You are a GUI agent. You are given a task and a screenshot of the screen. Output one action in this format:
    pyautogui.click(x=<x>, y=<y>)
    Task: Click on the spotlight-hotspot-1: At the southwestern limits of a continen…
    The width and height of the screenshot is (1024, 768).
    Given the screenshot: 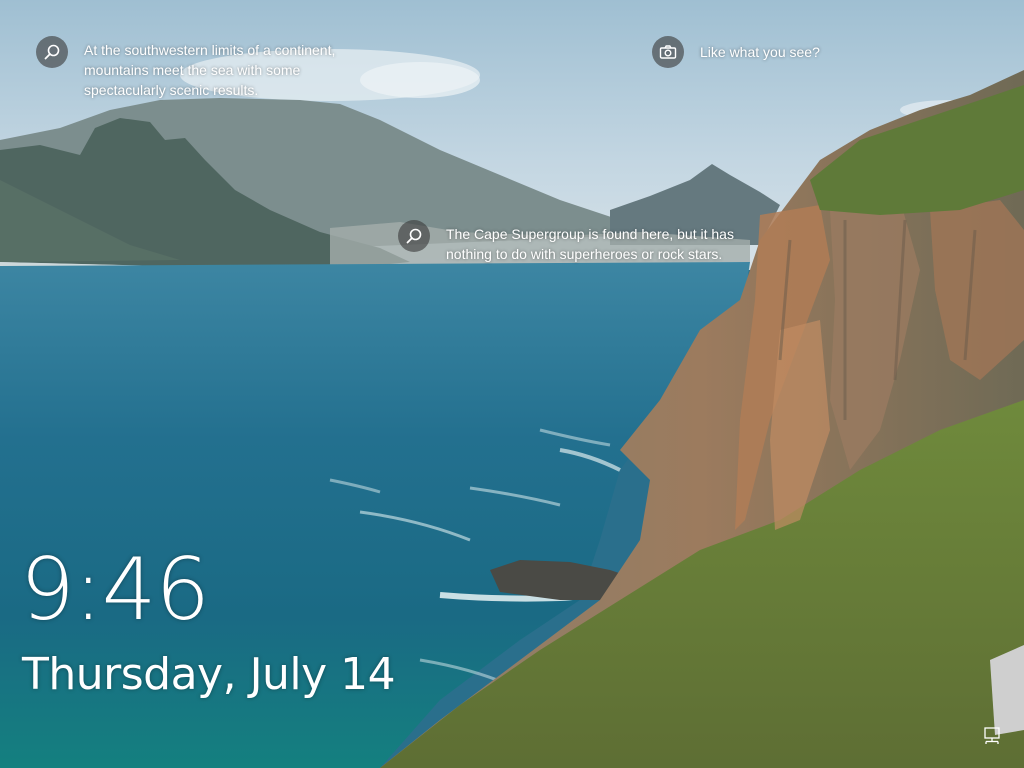 What is the action you would take?
    pyautogui.click(x=205, y=68)
    